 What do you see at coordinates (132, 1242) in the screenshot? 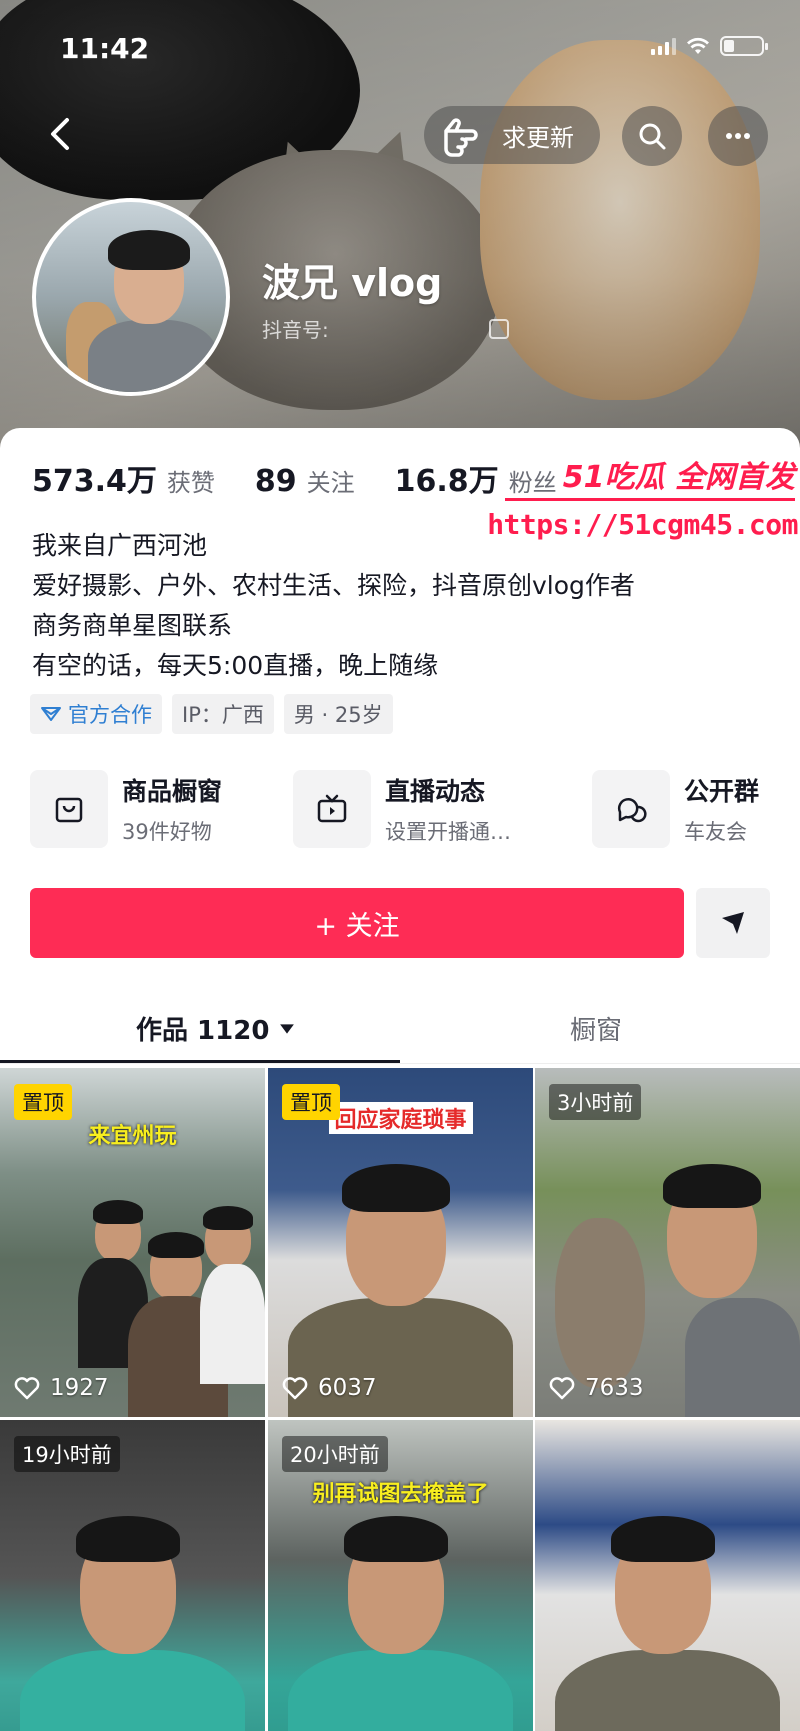
I see `video-thumbnail: 来宜州玩 置顶 1927` at bounding box center [132, 1242].